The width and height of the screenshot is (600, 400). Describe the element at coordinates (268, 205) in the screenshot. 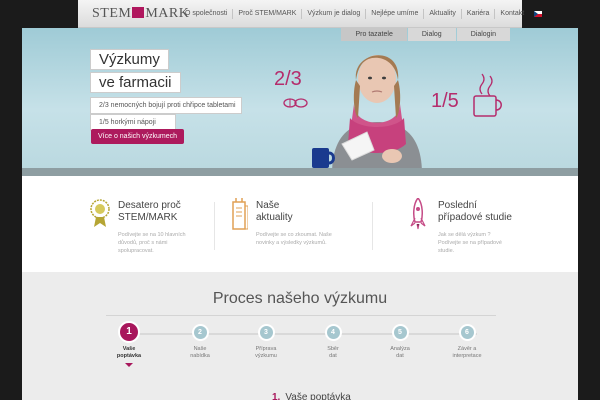

I see `feature-news-title-line1: Naše` at that location.